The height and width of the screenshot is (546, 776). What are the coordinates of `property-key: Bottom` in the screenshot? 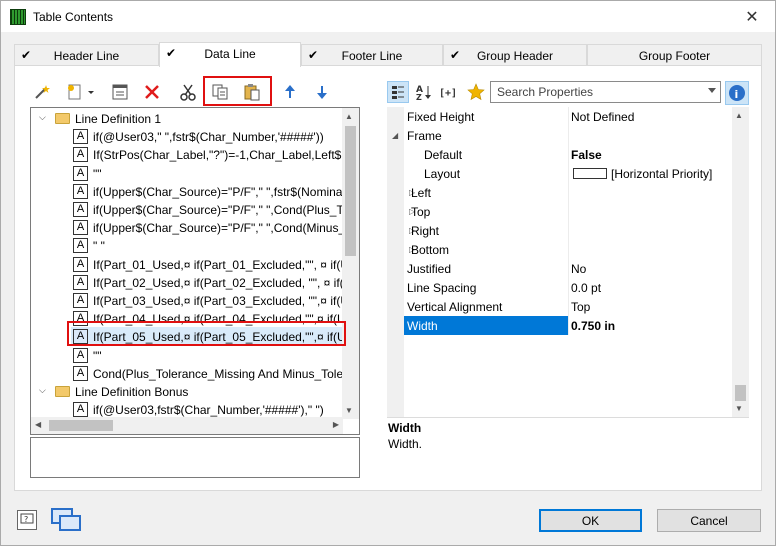 It's located at (430, 250).